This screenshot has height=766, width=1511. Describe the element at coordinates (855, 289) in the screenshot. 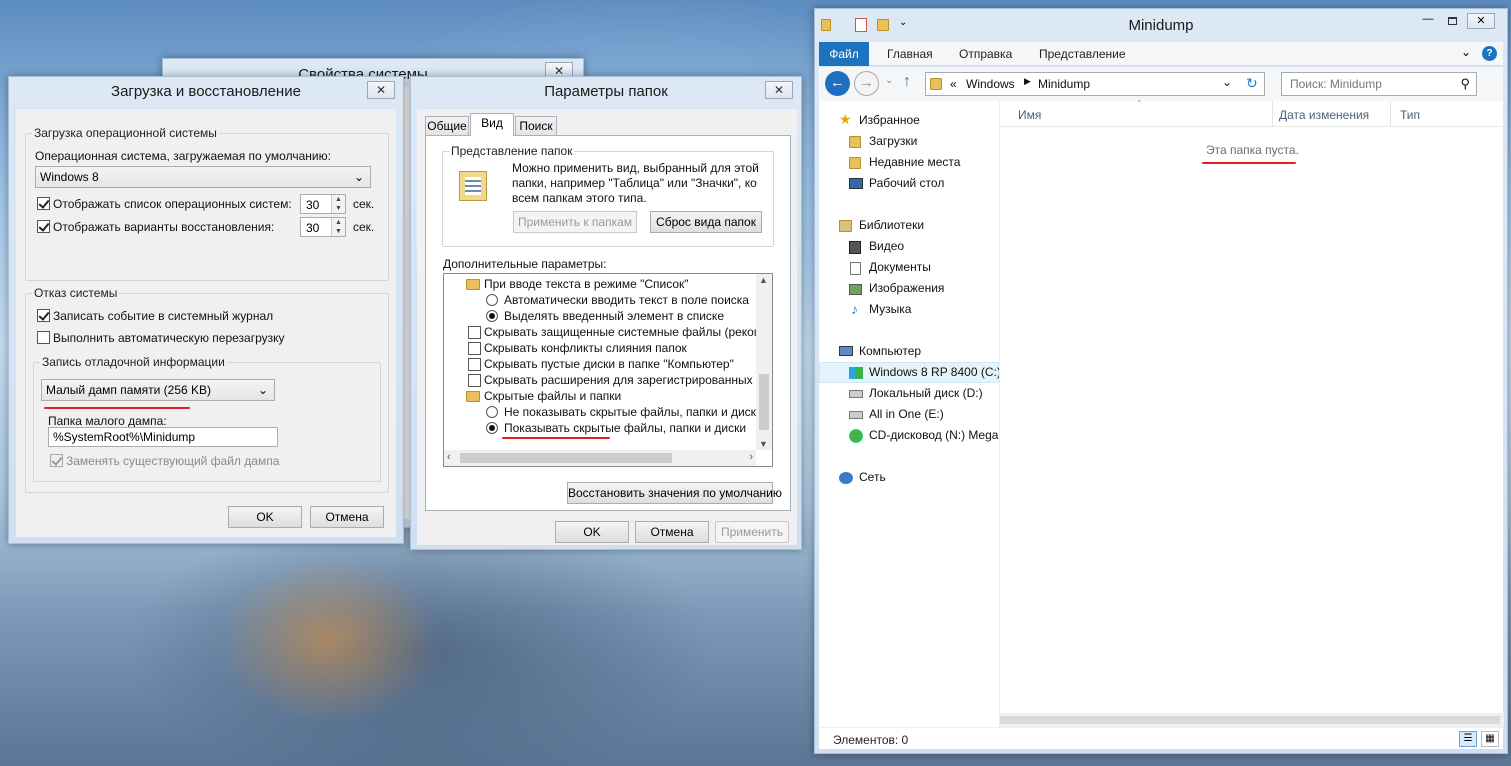

I see `pictures-icon` at that location.